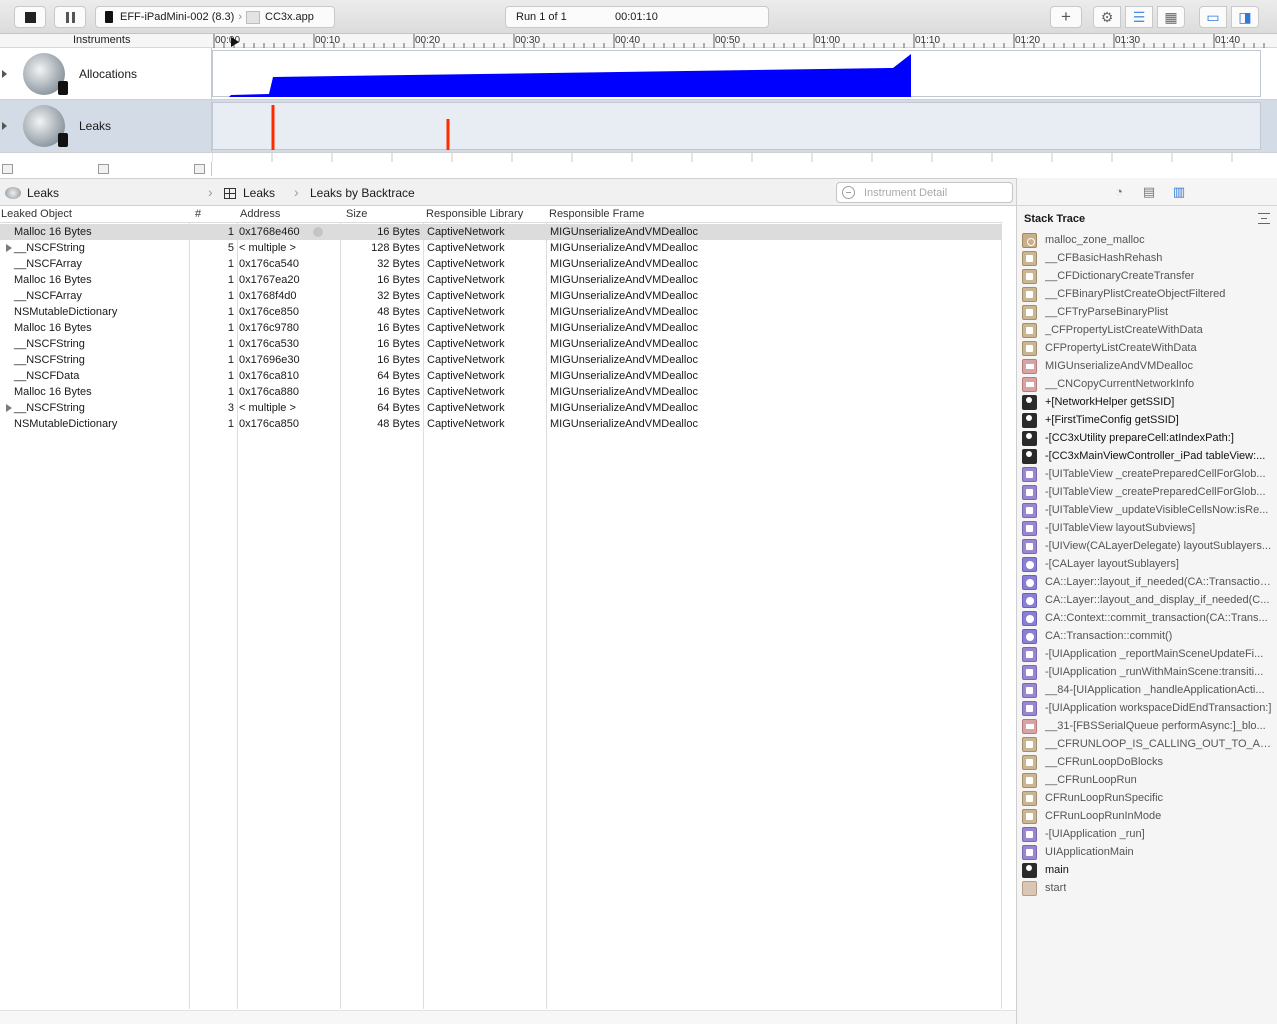 This screenshot has width=1277, height=1024. I want to click on stack-frame-label: __CFRunLoopRun, so click(1091, 780).